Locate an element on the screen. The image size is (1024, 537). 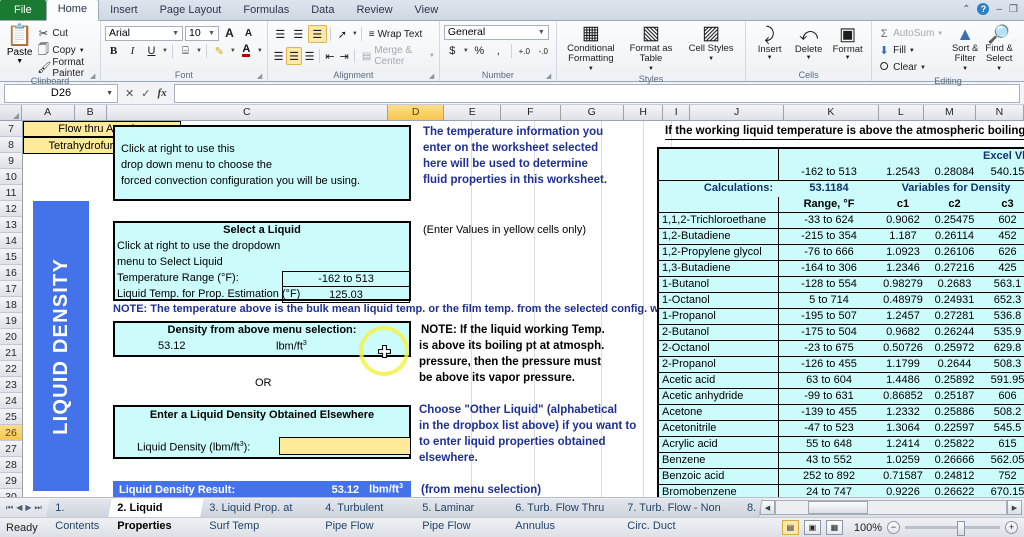
ribbon-tab-page-layout: Page Layout is located at coordinates (191, 10).